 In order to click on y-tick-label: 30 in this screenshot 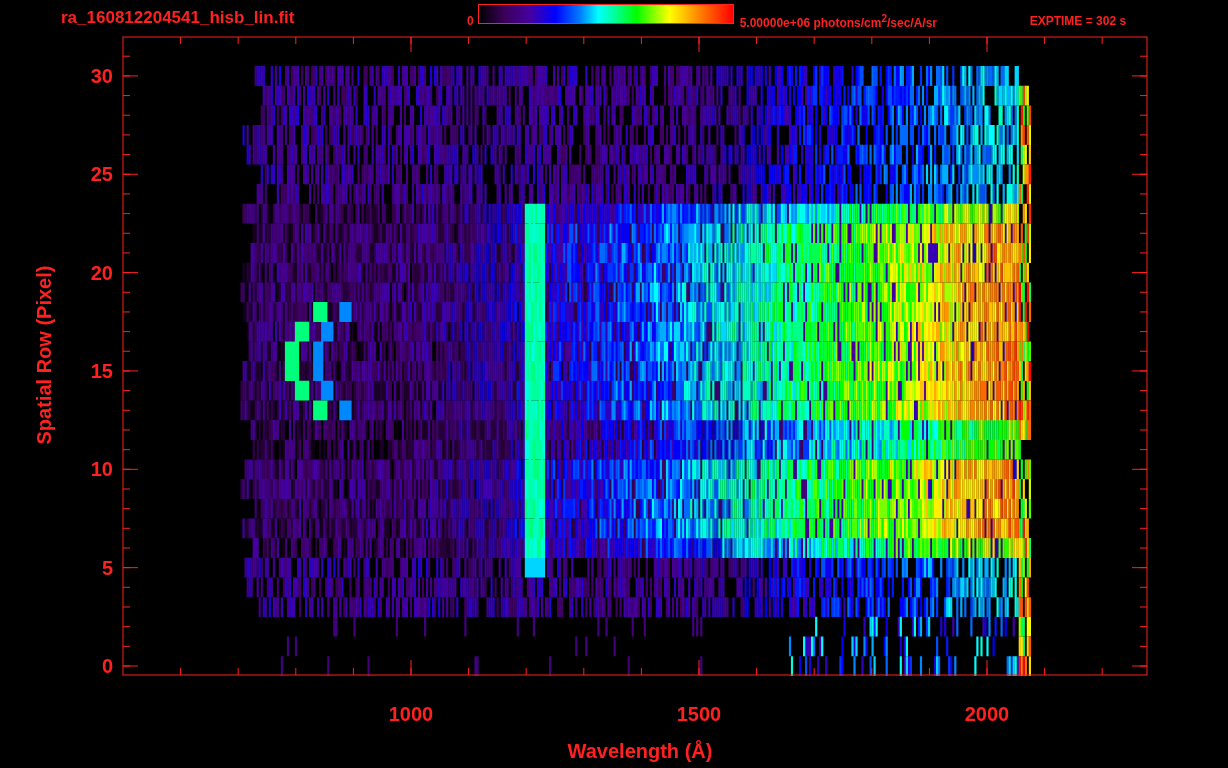, I will do `click(101, 75)`.